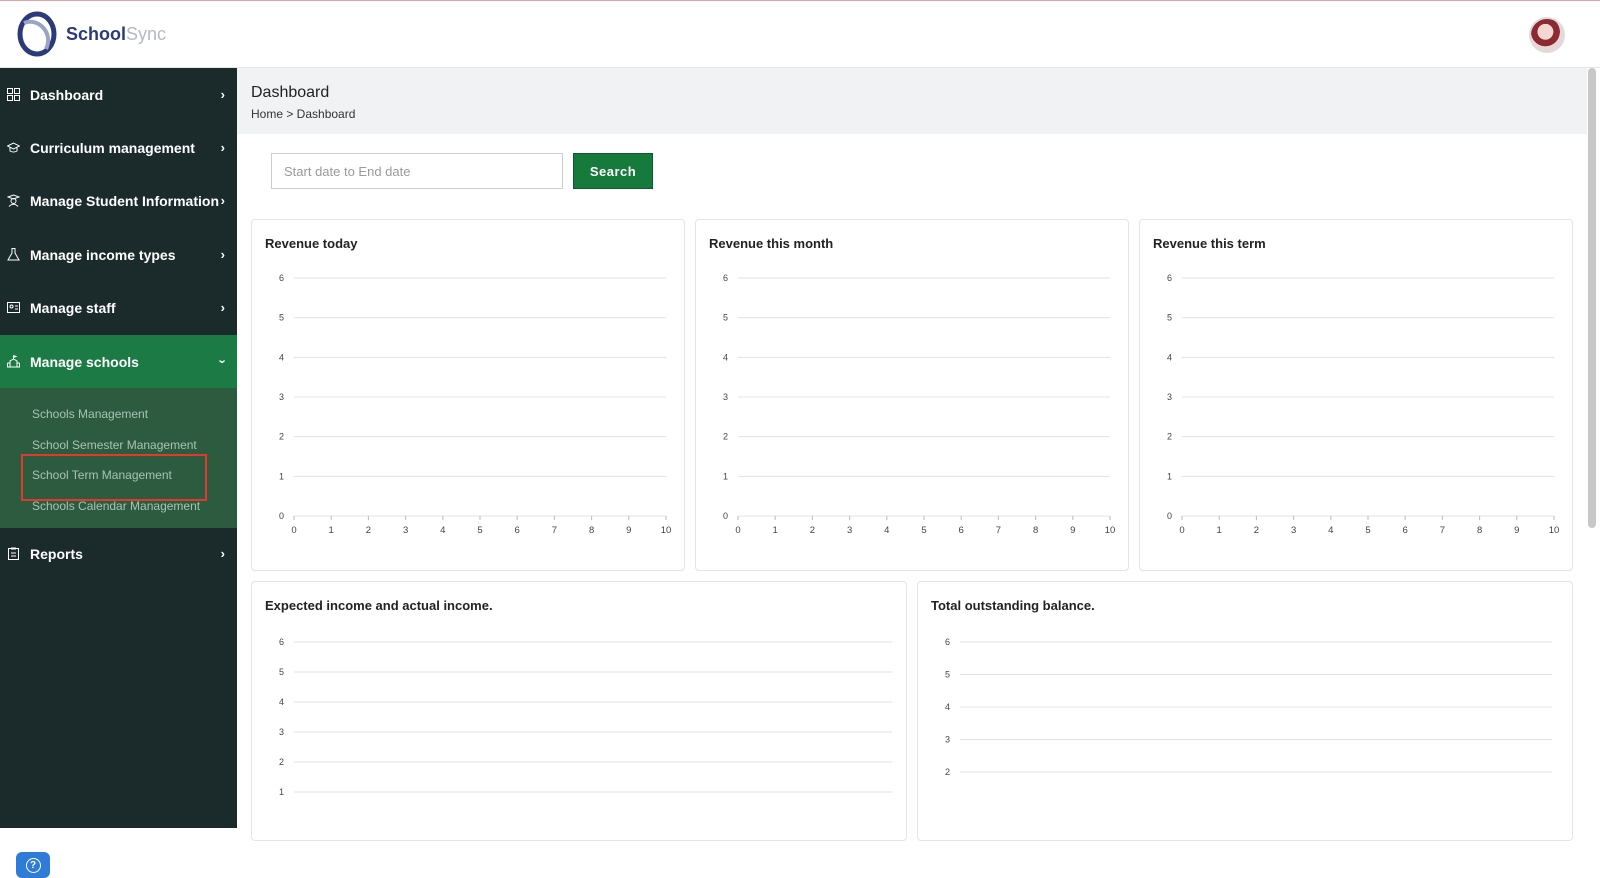 This screenshot has height=878, width=1600. I want to click on help-button: ?, so click(33, 865).